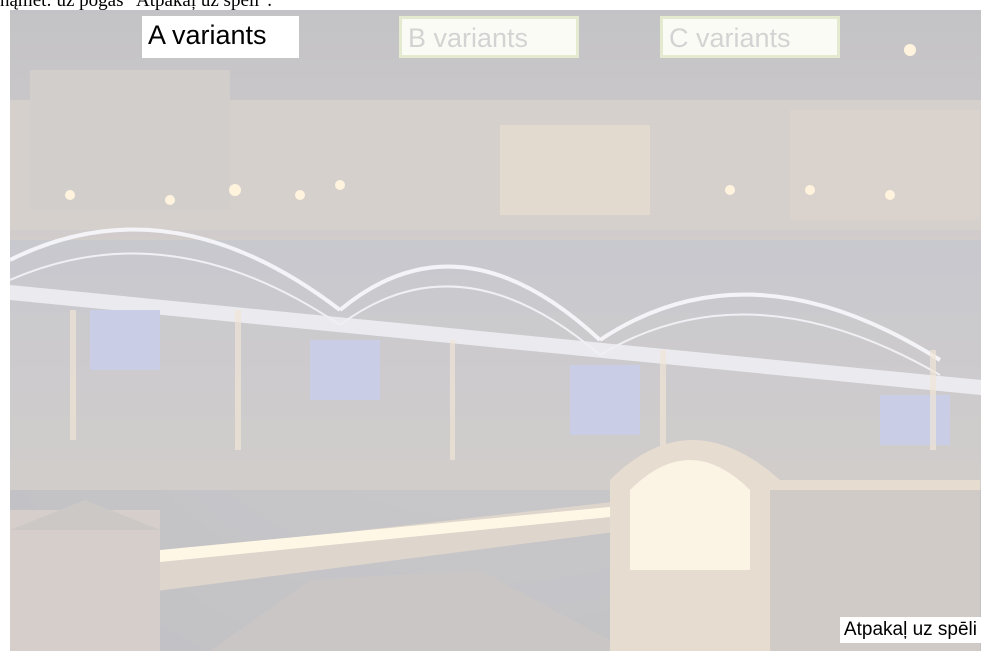  What do you see at coordinates (489, 37) in the screenshot?
I see `variant-b-button: B variants` at bounding box center [489, 37].